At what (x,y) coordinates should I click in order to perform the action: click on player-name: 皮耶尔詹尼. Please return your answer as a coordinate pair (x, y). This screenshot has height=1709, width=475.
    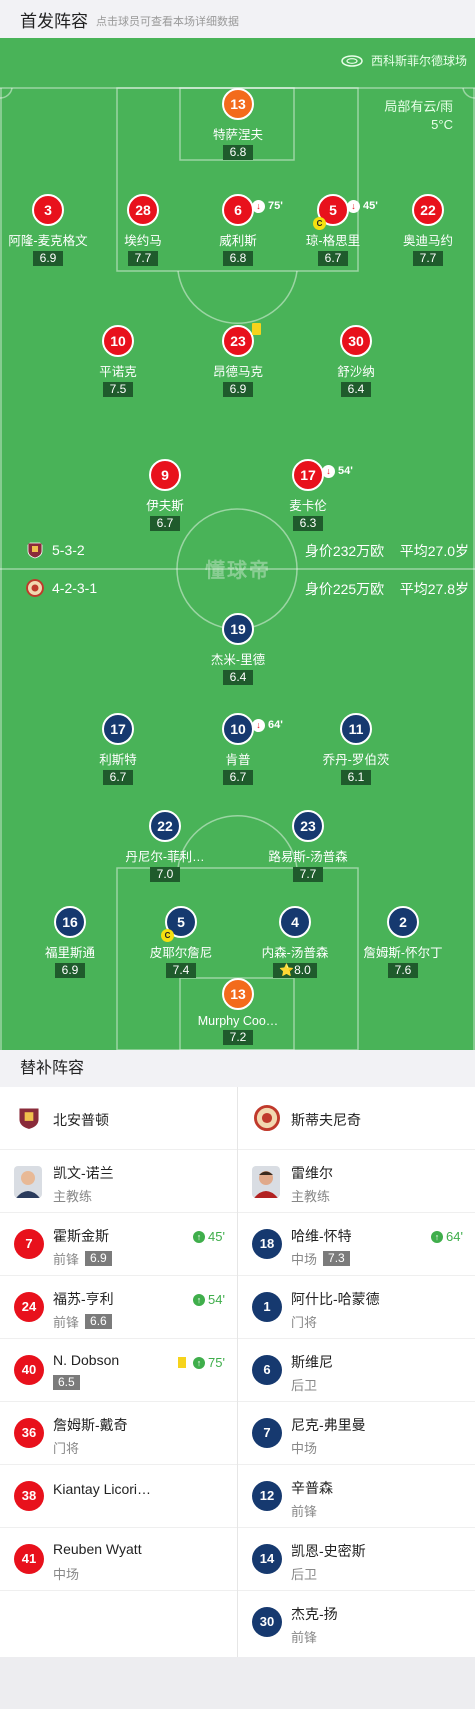
    Looking at the image, I should click on (181, 953).